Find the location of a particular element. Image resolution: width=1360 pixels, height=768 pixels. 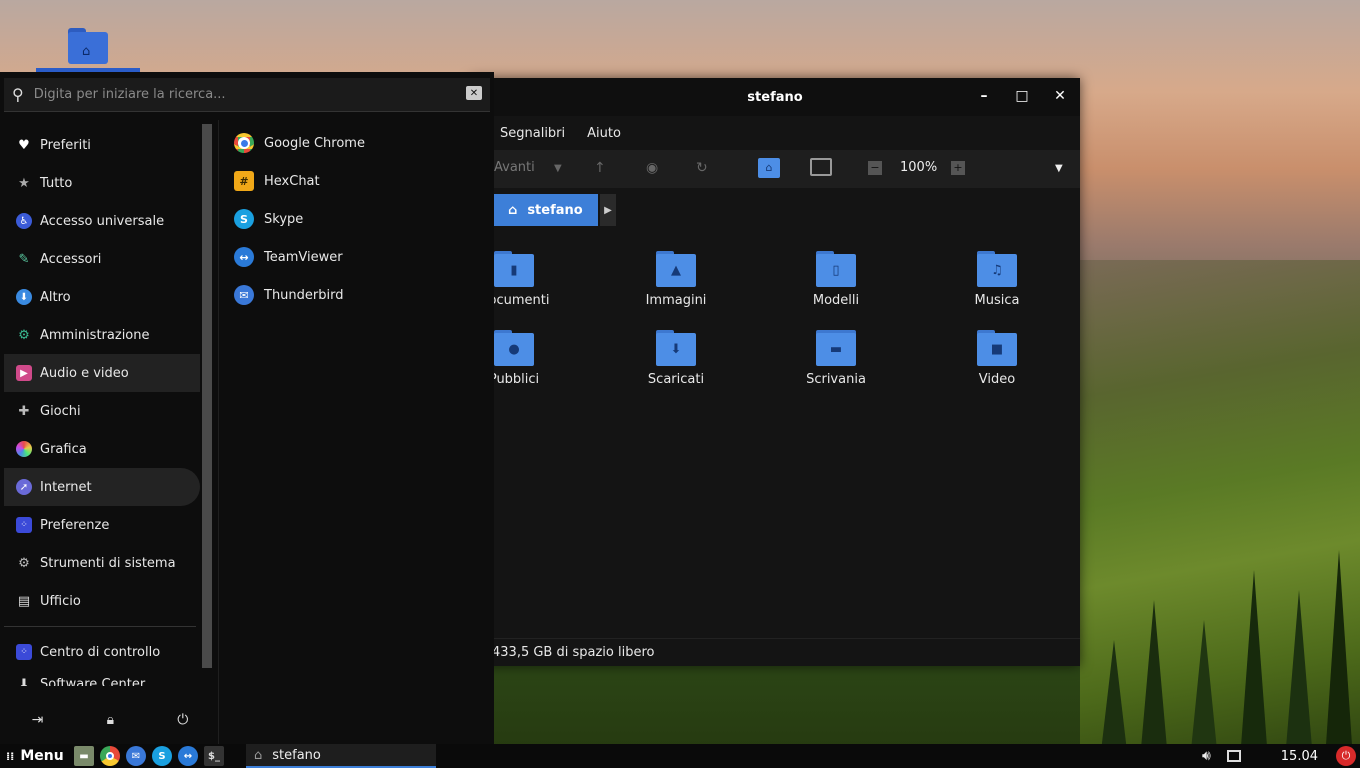

zoom-level: 100% is located at coordinates (919, 167).